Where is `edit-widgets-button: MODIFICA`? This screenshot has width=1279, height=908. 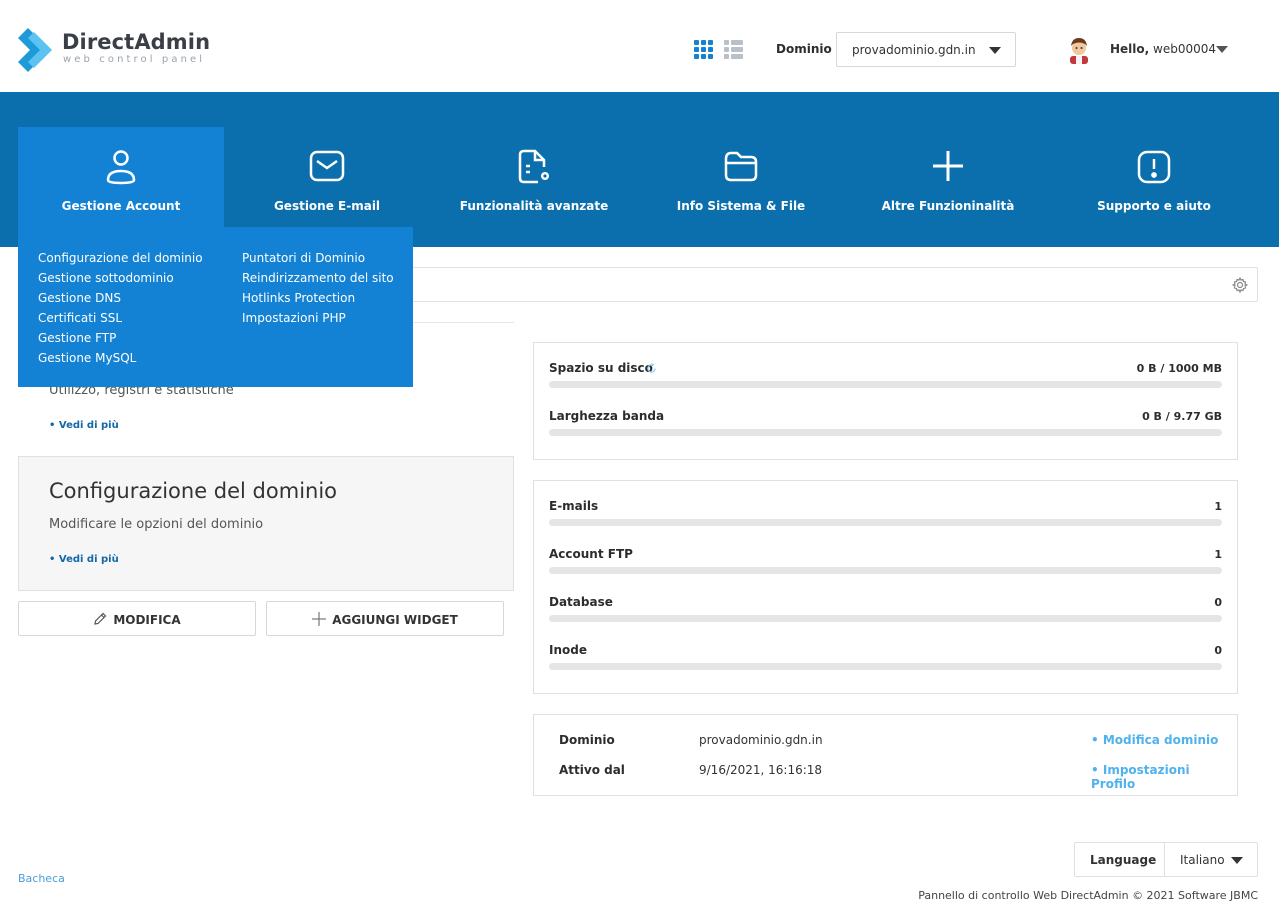
edit-widgets-button: MODIFICA is located at coordinates (137, 618).